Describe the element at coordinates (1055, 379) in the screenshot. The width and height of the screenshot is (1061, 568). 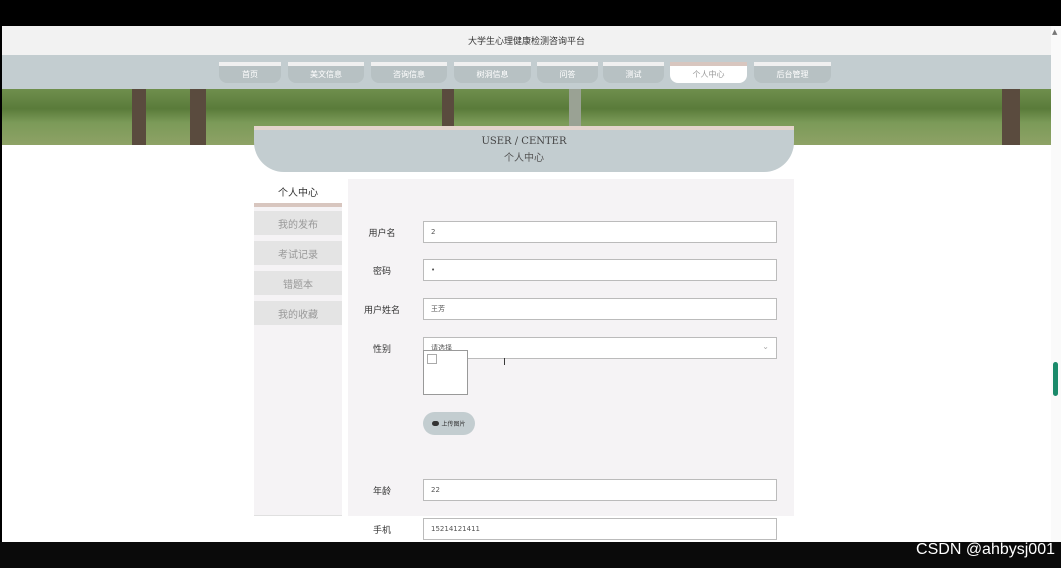
I see `scrollbar-thumb` at that location.